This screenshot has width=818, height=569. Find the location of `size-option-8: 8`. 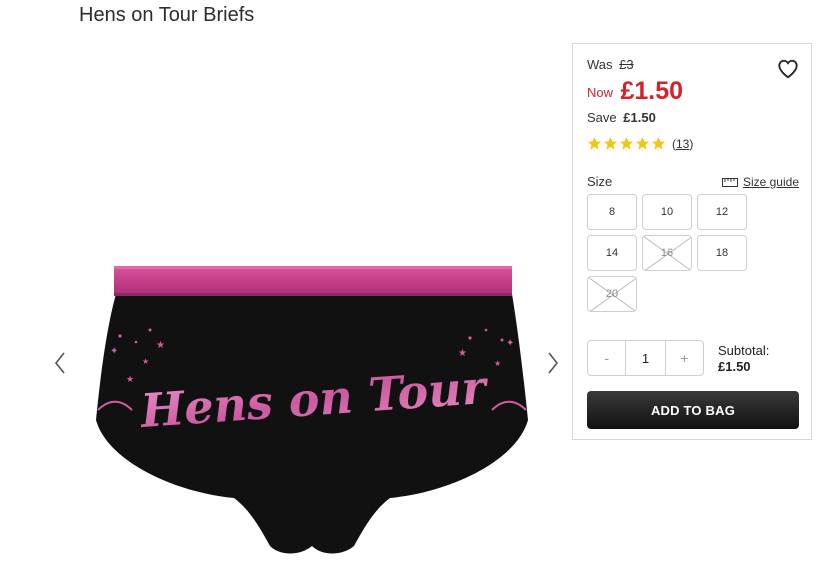

size-option-8: 8 is located at coordinates (612, 212).